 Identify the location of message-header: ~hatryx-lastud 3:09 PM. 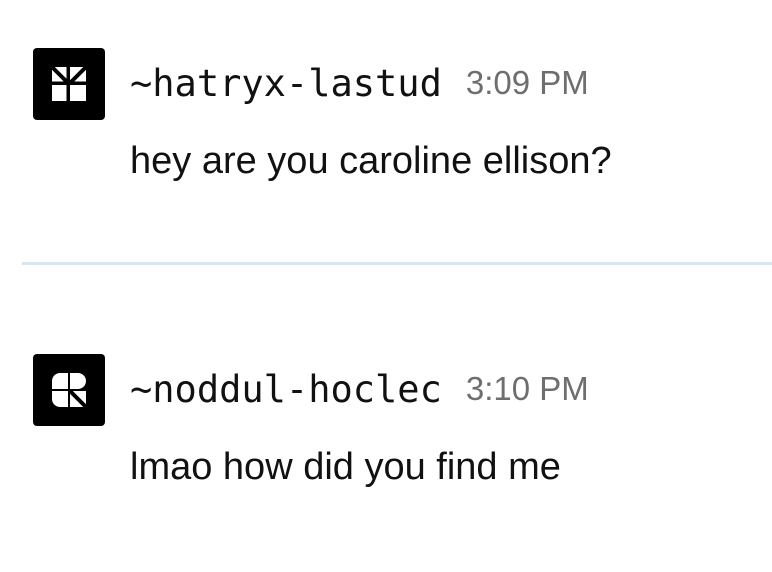
(359, 83).